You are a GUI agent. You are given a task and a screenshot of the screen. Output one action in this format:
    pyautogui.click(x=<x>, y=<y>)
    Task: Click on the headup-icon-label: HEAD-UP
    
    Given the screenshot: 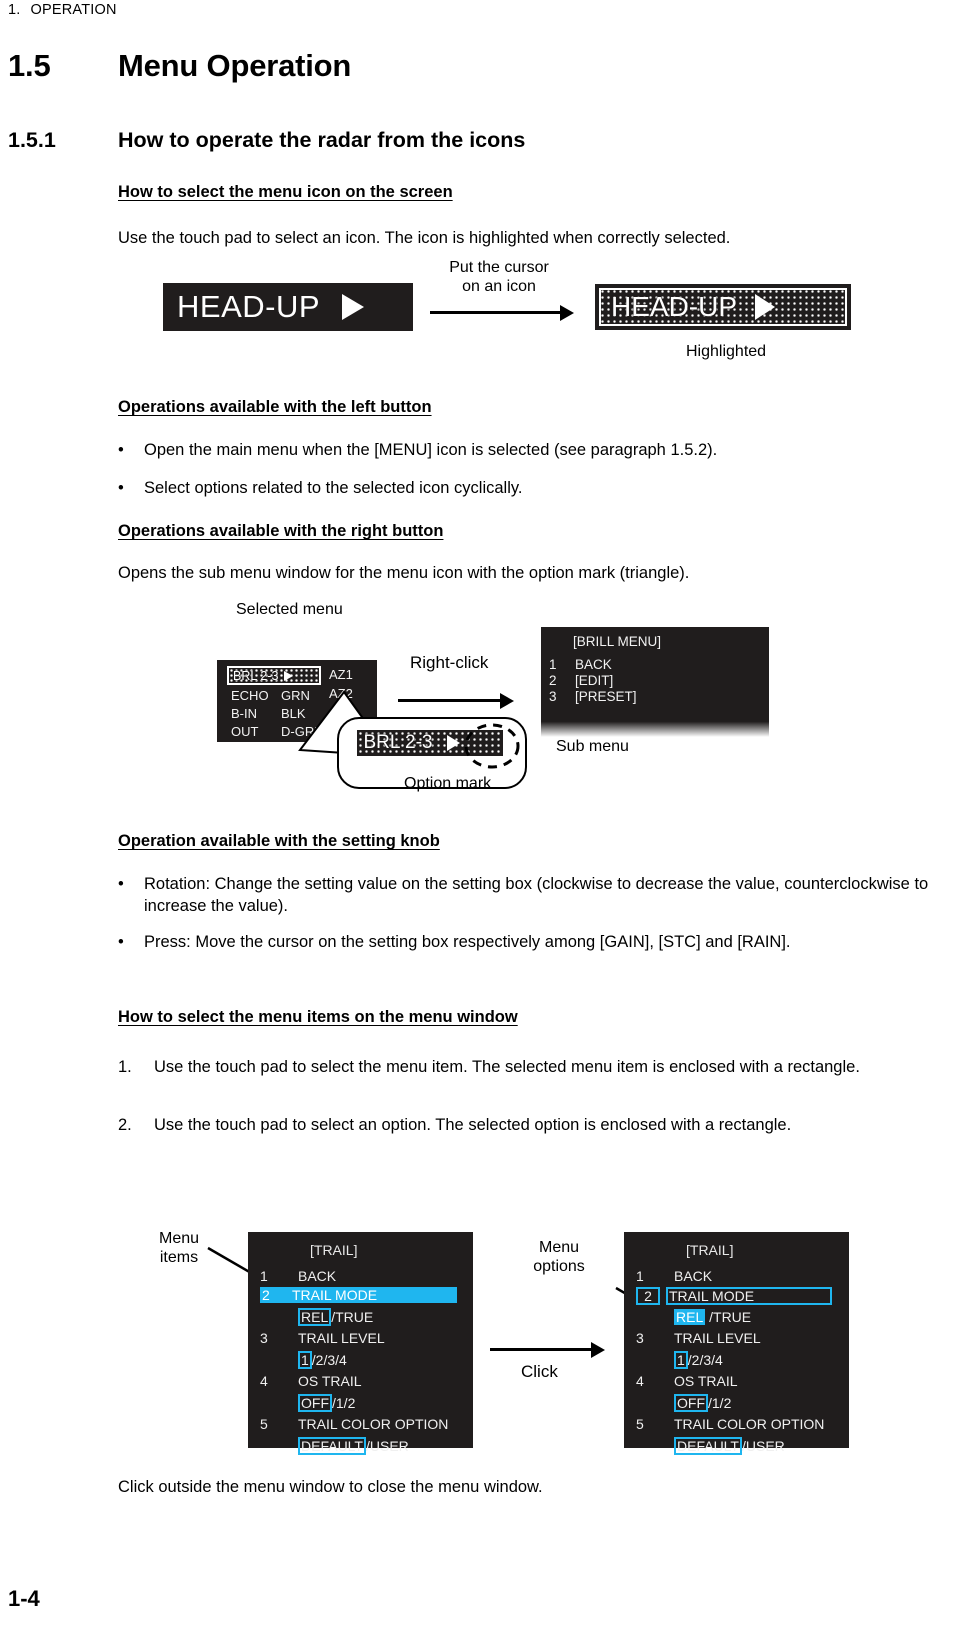 What is the action you would take?
    pyautogui.click(x=249, y=306)
    